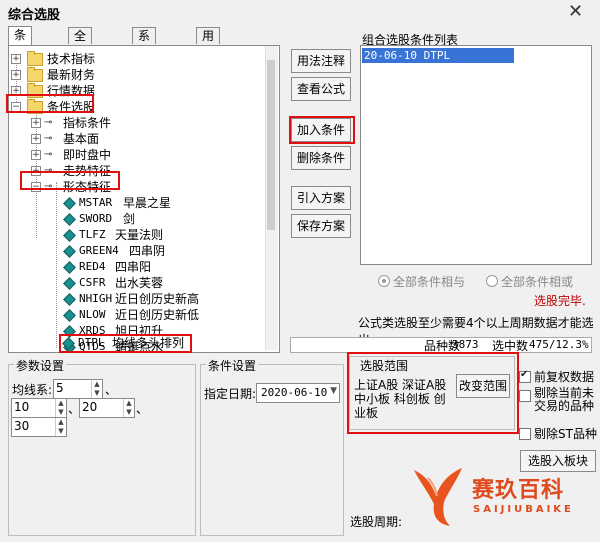 The height and width of the screenshot is (542, 600). What do you see at coordinates (70, 180) in the screenshot?
I see `highlight-box-pattern-features` at bounding box center [70, 180].